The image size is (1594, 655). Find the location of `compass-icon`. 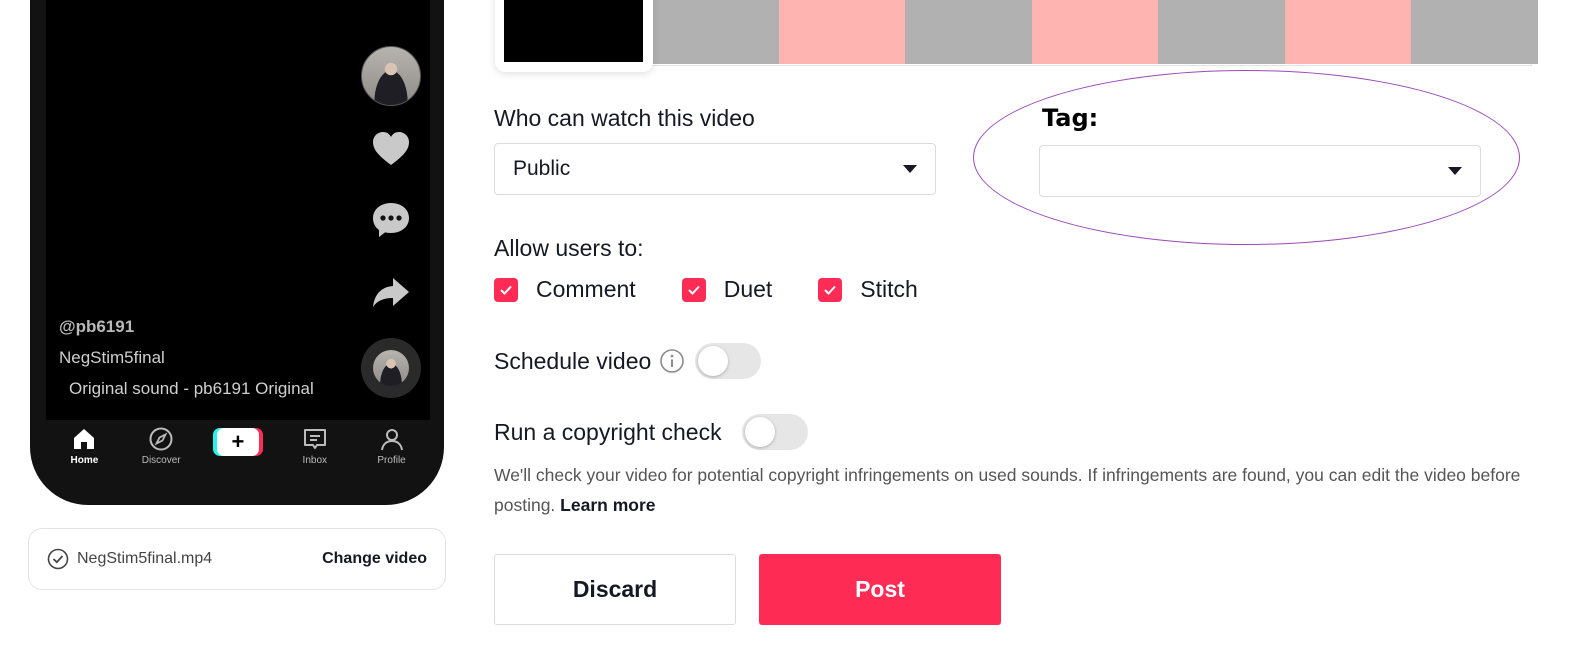

compass-icon is located at coordinates (161, 439).